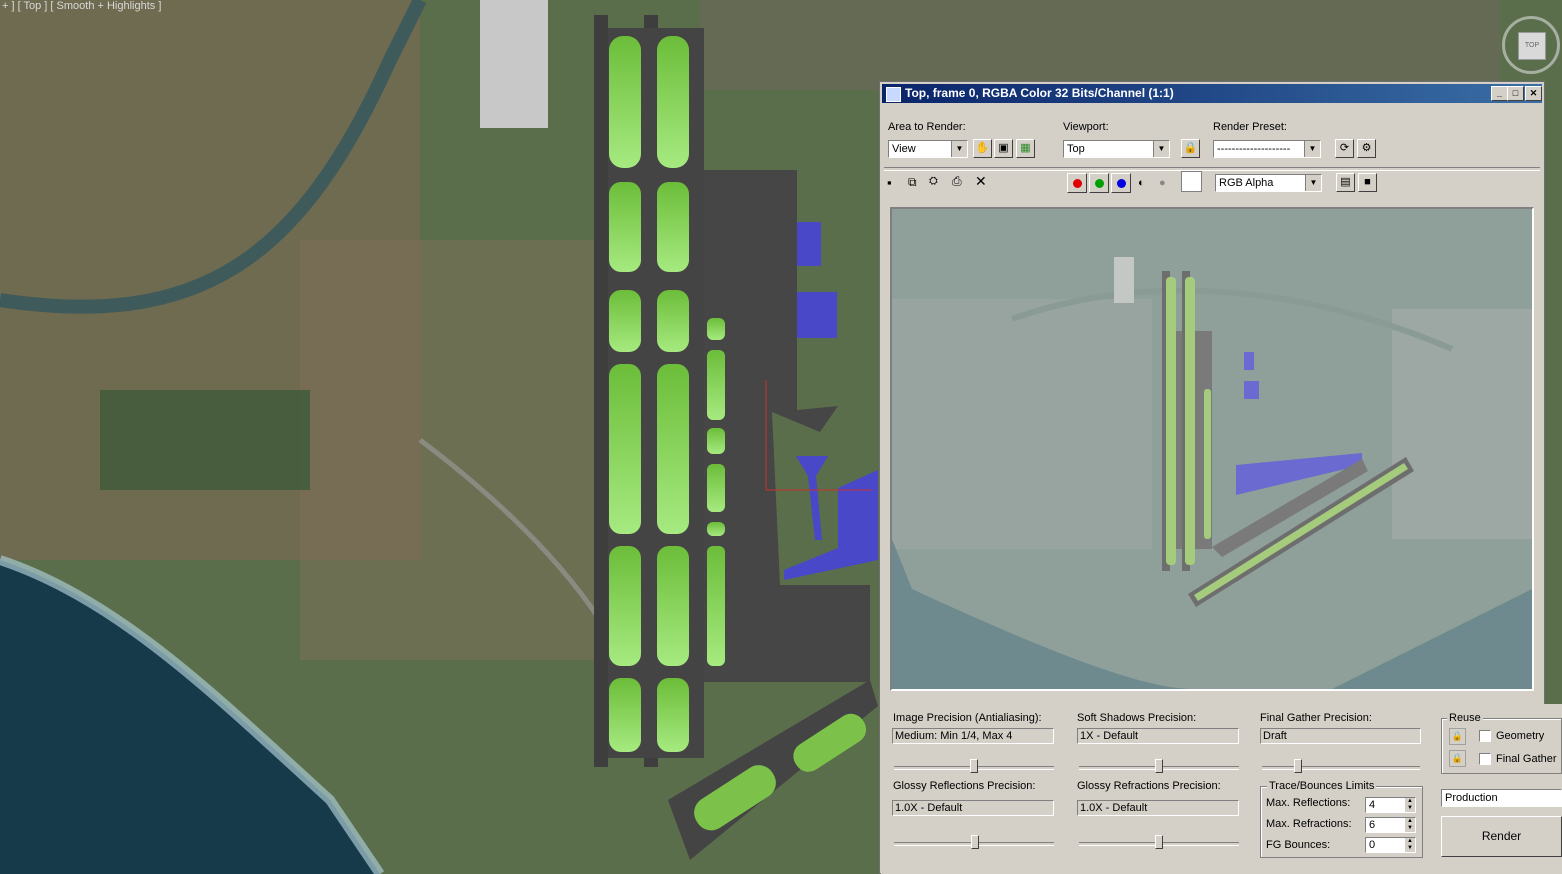 Image resolution: width=1562 pixels, height=874 pixels. Describe the element at coordinates (1121, 183) in the screenshot. I see `blue-channel-button` at that location.